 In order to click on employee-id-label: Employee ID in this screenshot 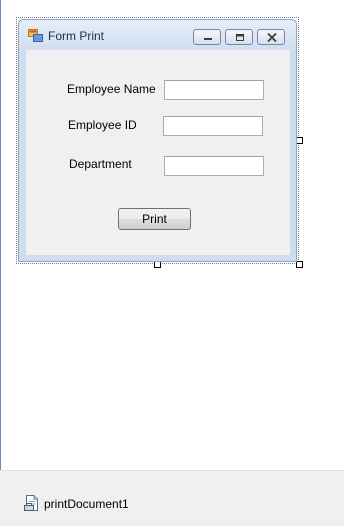, I will do `click(102, 125)`.